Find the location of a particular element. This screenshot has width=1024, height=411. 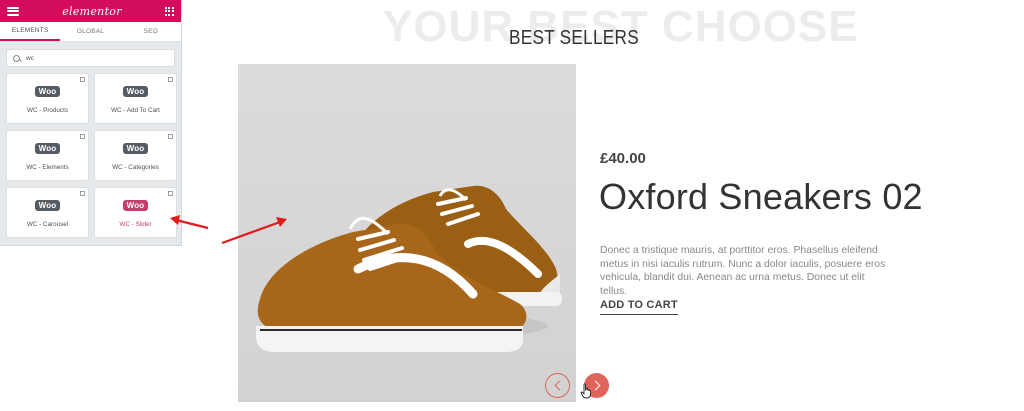

section-title: BEST SELLERS is located at coordinates (574, 38).